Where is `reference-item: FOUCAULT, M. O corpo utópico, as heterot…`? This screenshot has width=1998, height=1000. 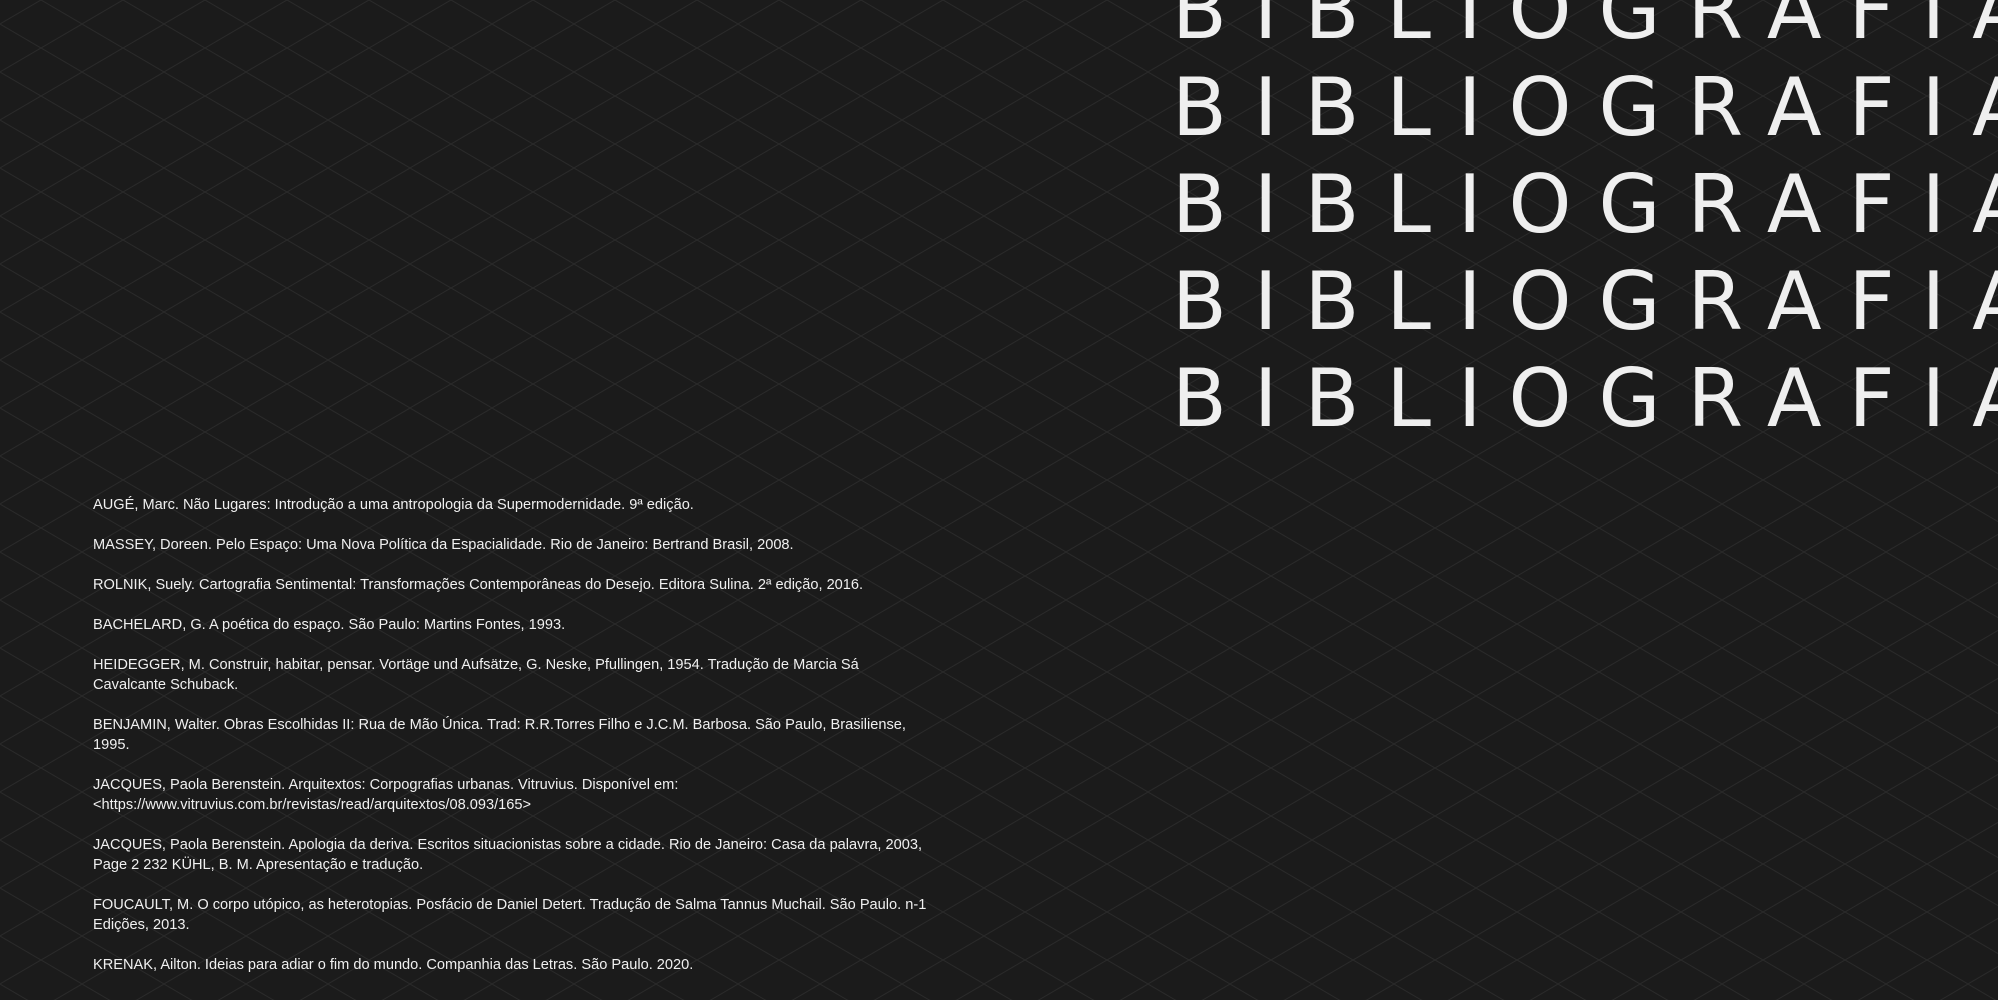 reference-item: FOUCAULT, M. O corpo utópico, as heterot… is located at coordinates (510, 915).